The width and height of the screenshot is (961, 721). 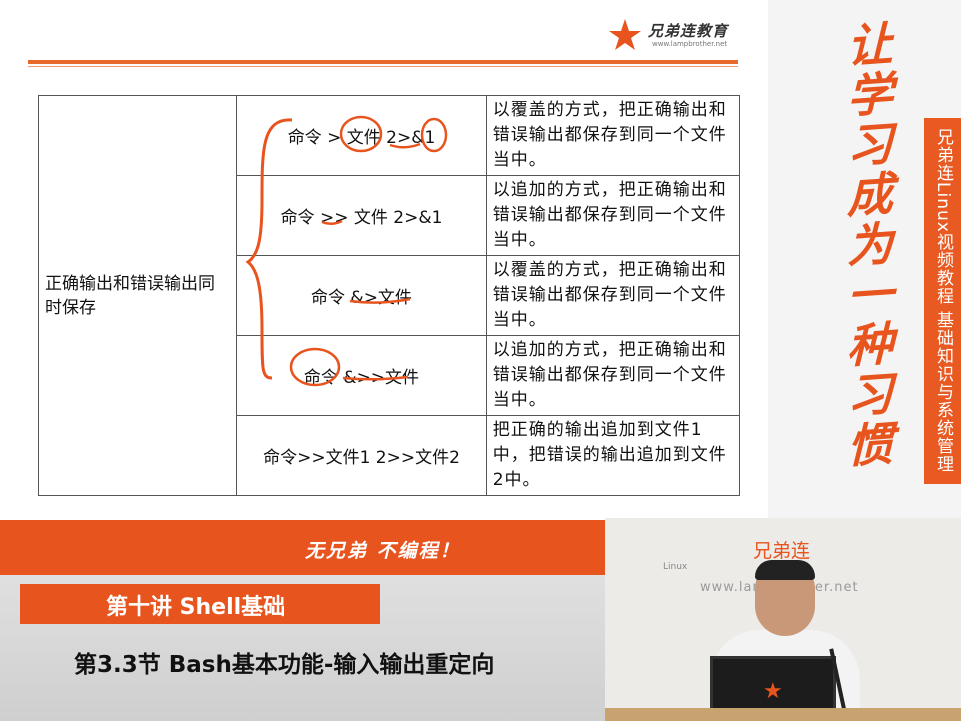 What do you see at coordinates (346, 251) in the screenshot?
I see `pen-annotations` at bounding box center [346, 251].